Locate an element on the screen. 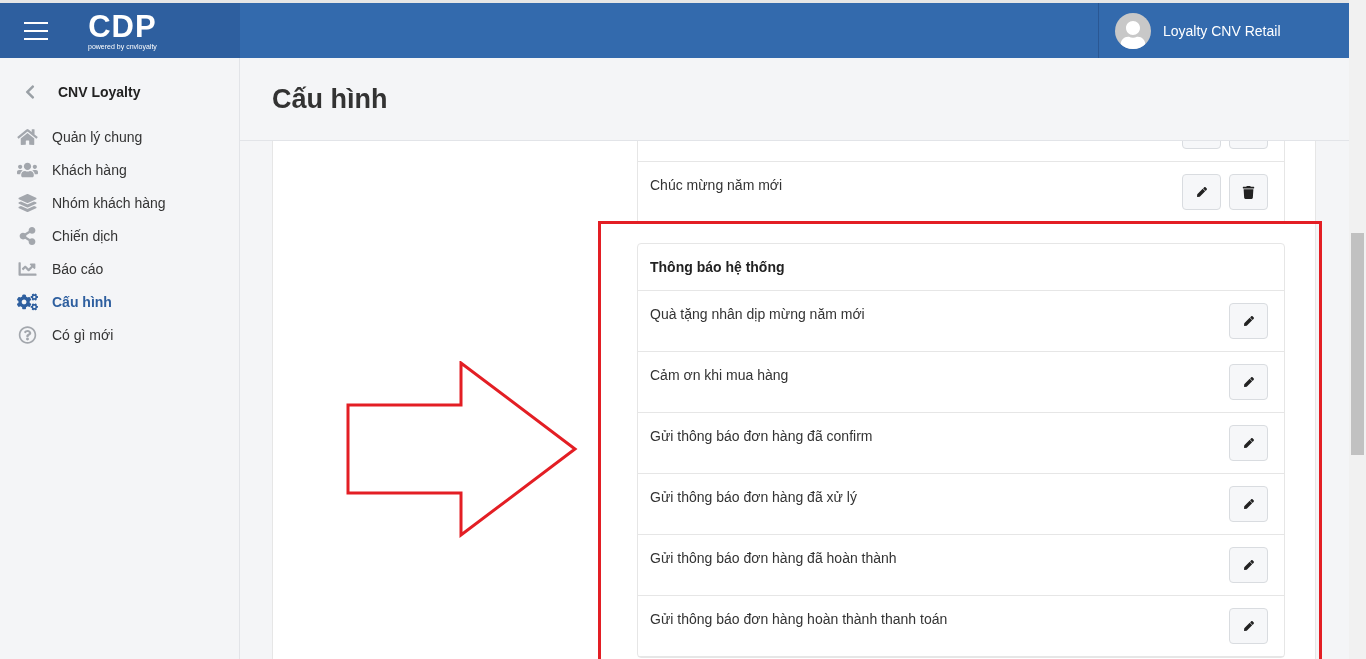  gears-icon is located at coordinates (27, 301).